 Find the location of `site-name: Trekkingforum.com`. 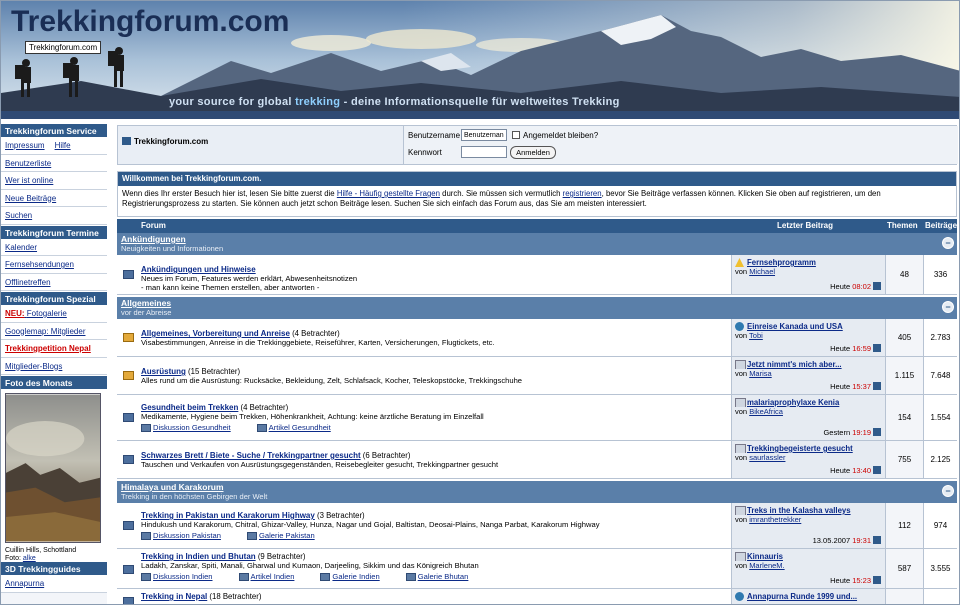

site-name: Trekkingforum.com is located at coordinates (171, 141).